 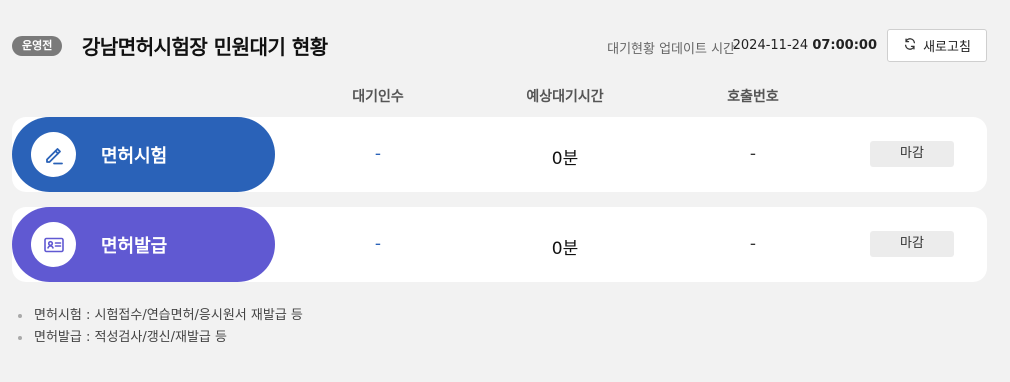 I want to click on refresh-label: 새로고침, so click(x=947, y=47).